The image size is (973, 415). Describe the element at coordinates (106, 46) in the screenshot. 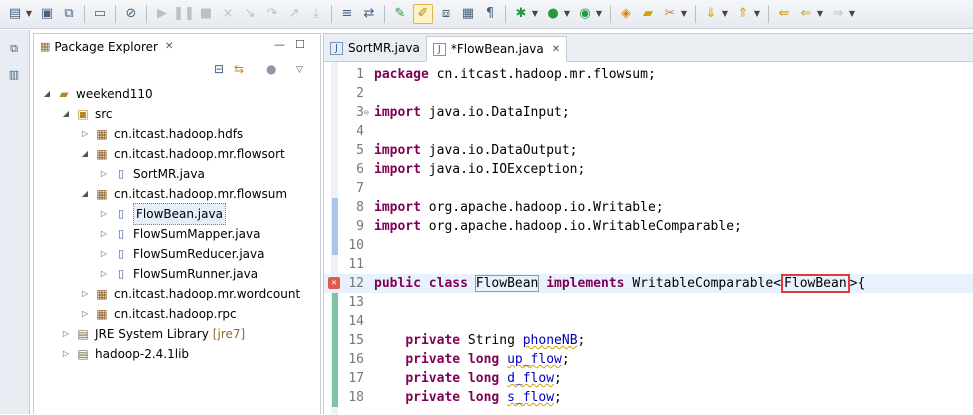

I see `tab-package-explorer: ▦ Package Explorer ✕` at that location.